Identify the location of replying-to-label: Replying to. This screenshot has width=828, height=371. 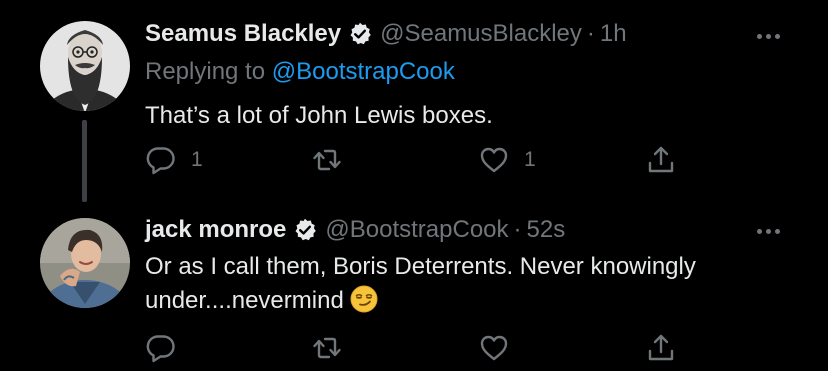
(205, 71).